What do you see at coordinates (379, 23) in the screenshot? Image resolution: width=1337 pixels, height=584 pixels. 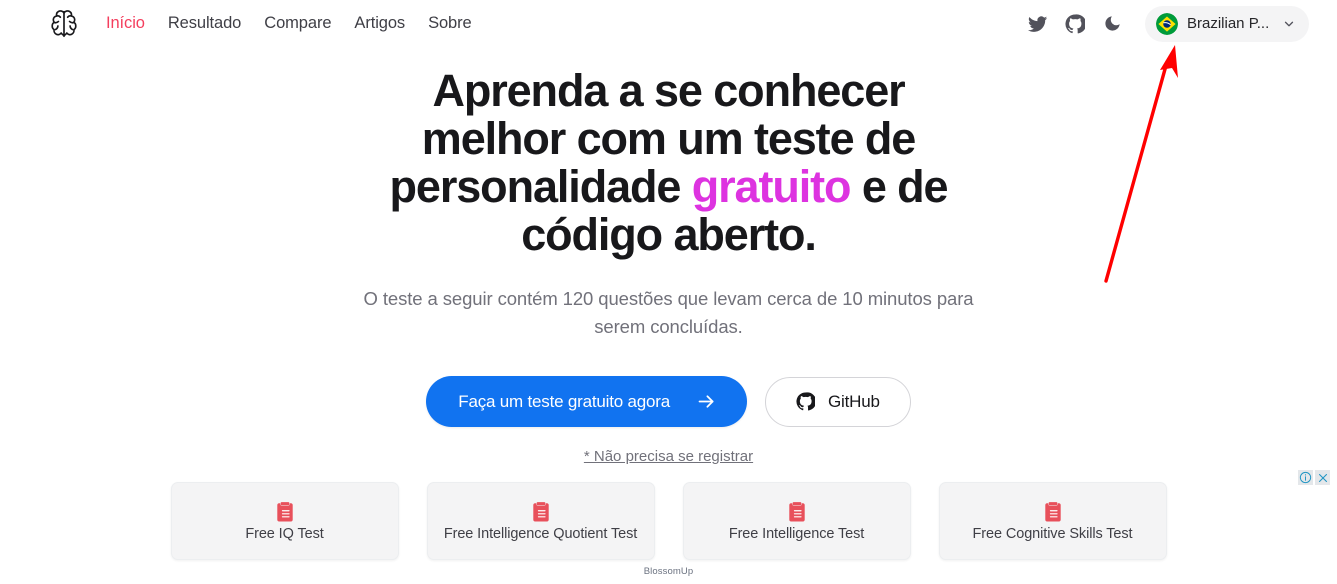 I see `nav-item-artigos: Artigos` at bounding box center [379, 23].